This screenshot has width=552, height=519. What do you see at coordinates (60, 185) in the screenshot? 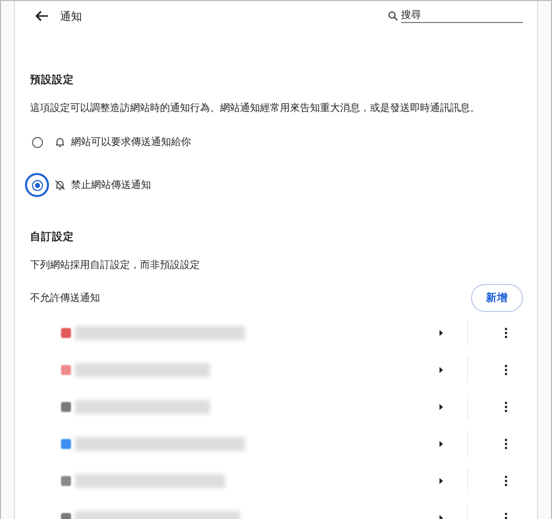
I see `bell-off-icon` at bounding box center [60, 185].